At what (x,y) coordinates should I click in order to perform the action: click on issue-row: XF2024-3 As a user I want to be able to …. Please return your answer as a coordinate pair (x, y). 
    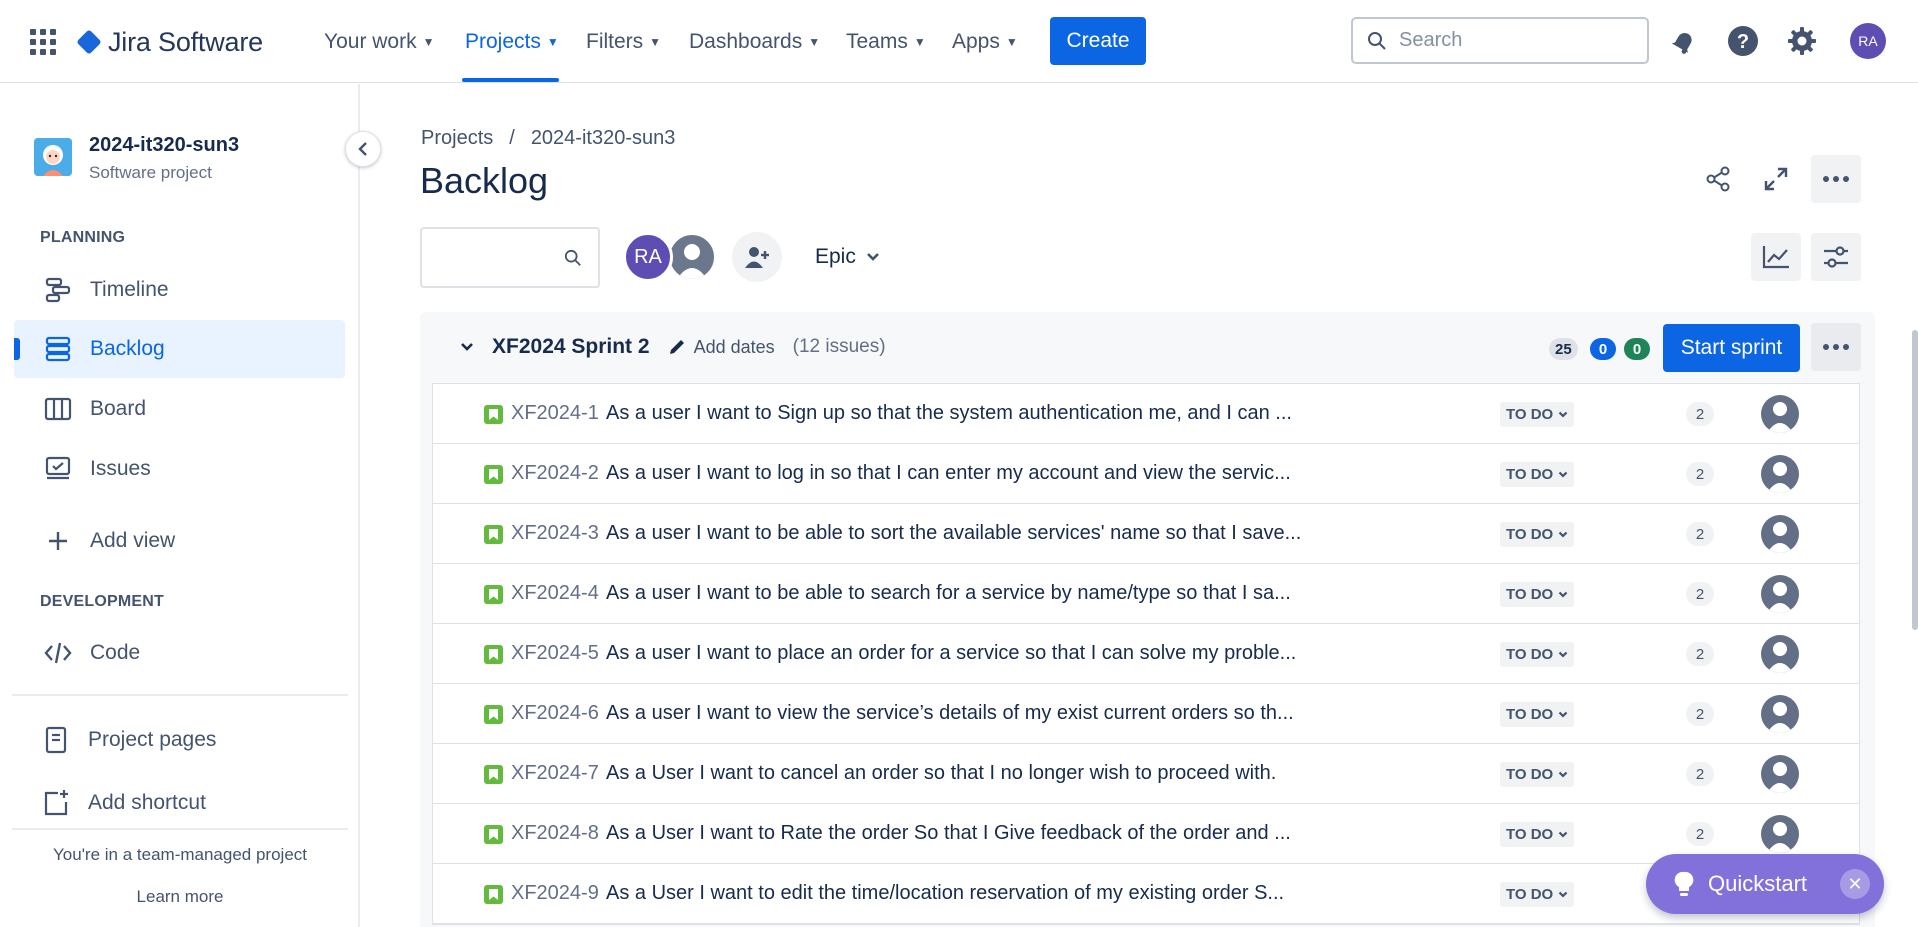
    Looking at the image, I should click on (1146, 534).